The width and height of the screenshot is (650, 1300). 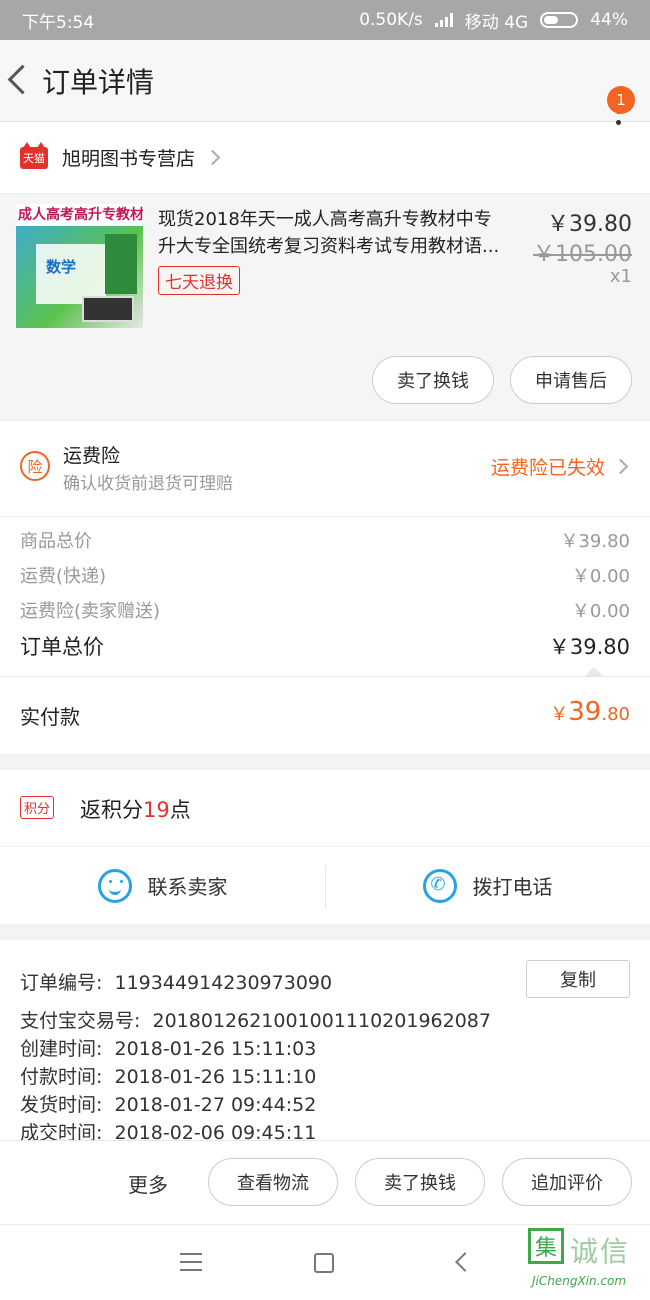 I want to click on product-original-price: ￥105.00, so click(x=582, y=254).